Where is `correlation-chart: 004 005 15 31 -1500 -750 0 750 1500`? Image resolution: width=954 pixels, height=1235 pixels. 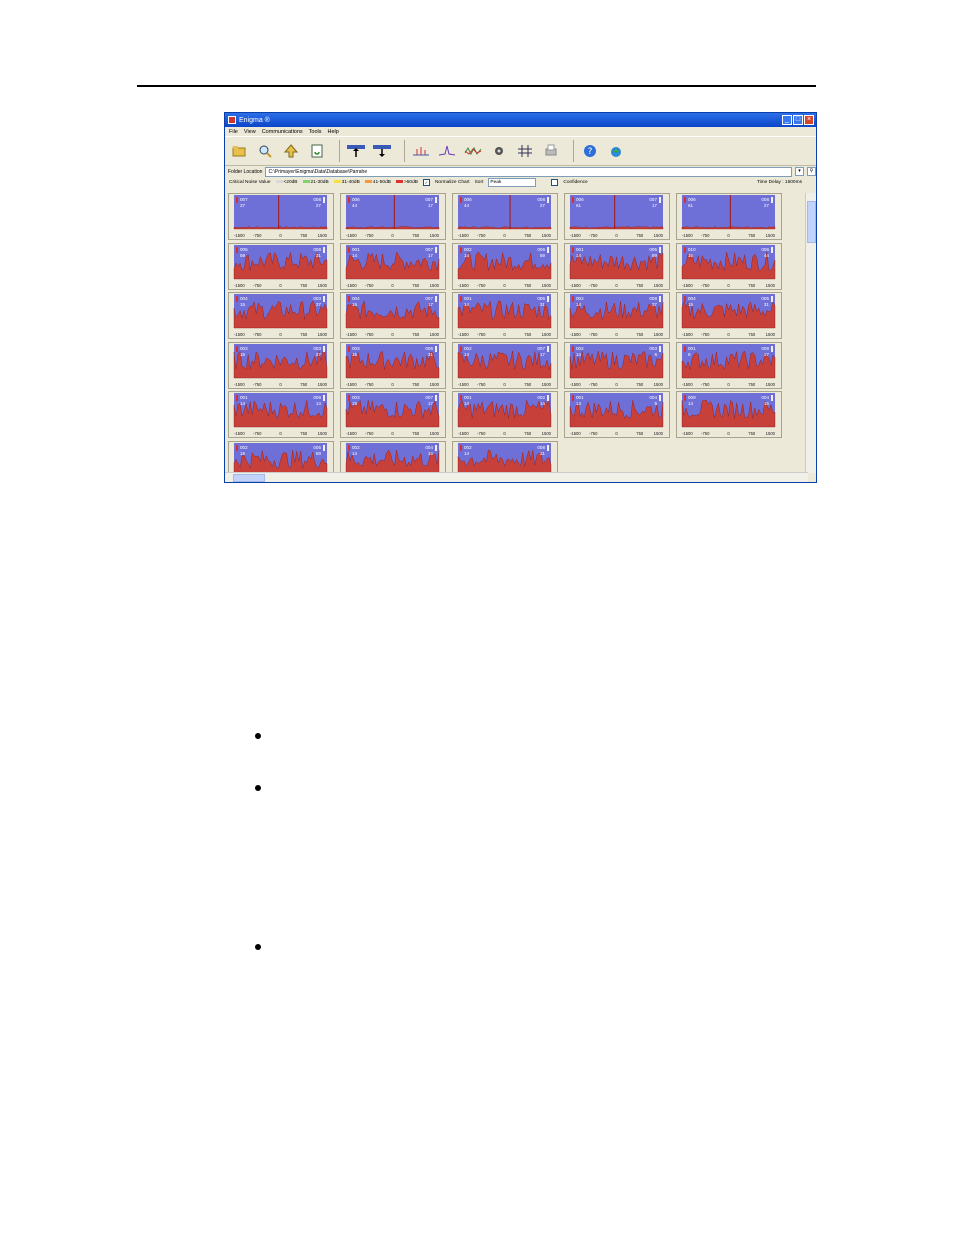
correlation-chart: 004 005 15 31 -1500 -750 0 750 1500 is located at coordinates (729, 315).